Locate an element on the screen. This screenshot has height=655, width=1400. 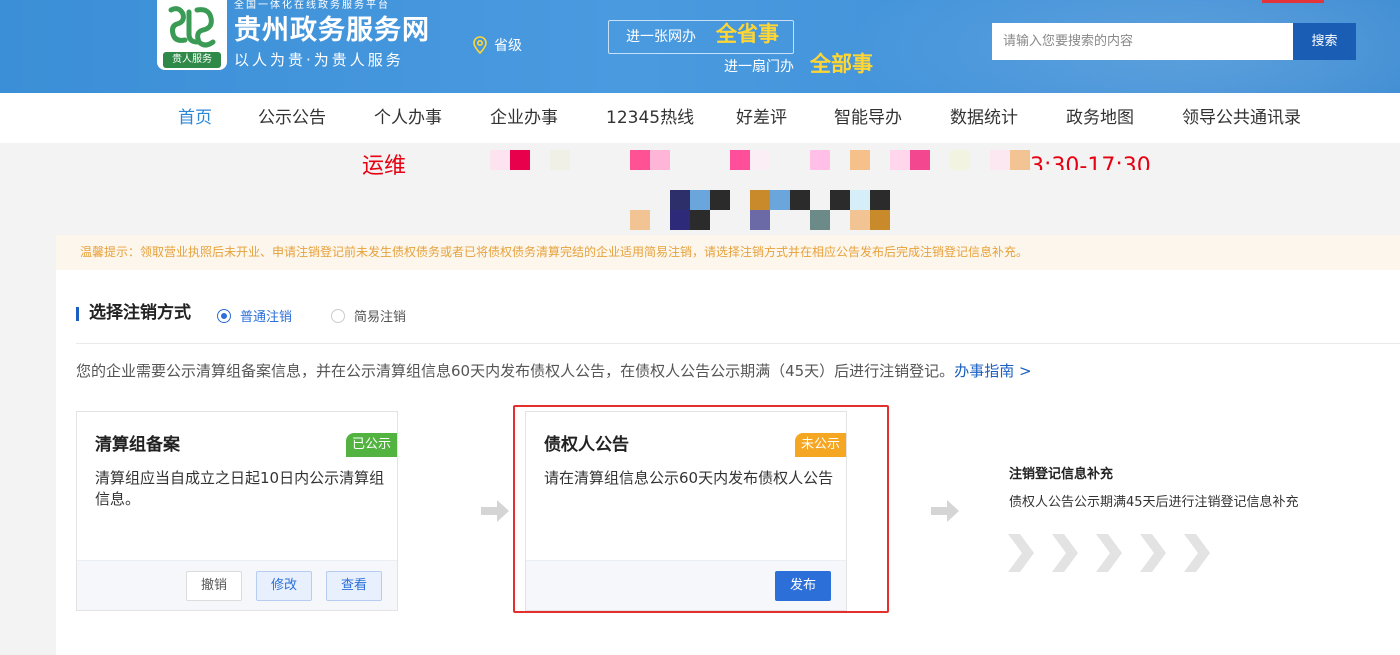
card-title: 清算组备案 is located at coordinates (137, 445).